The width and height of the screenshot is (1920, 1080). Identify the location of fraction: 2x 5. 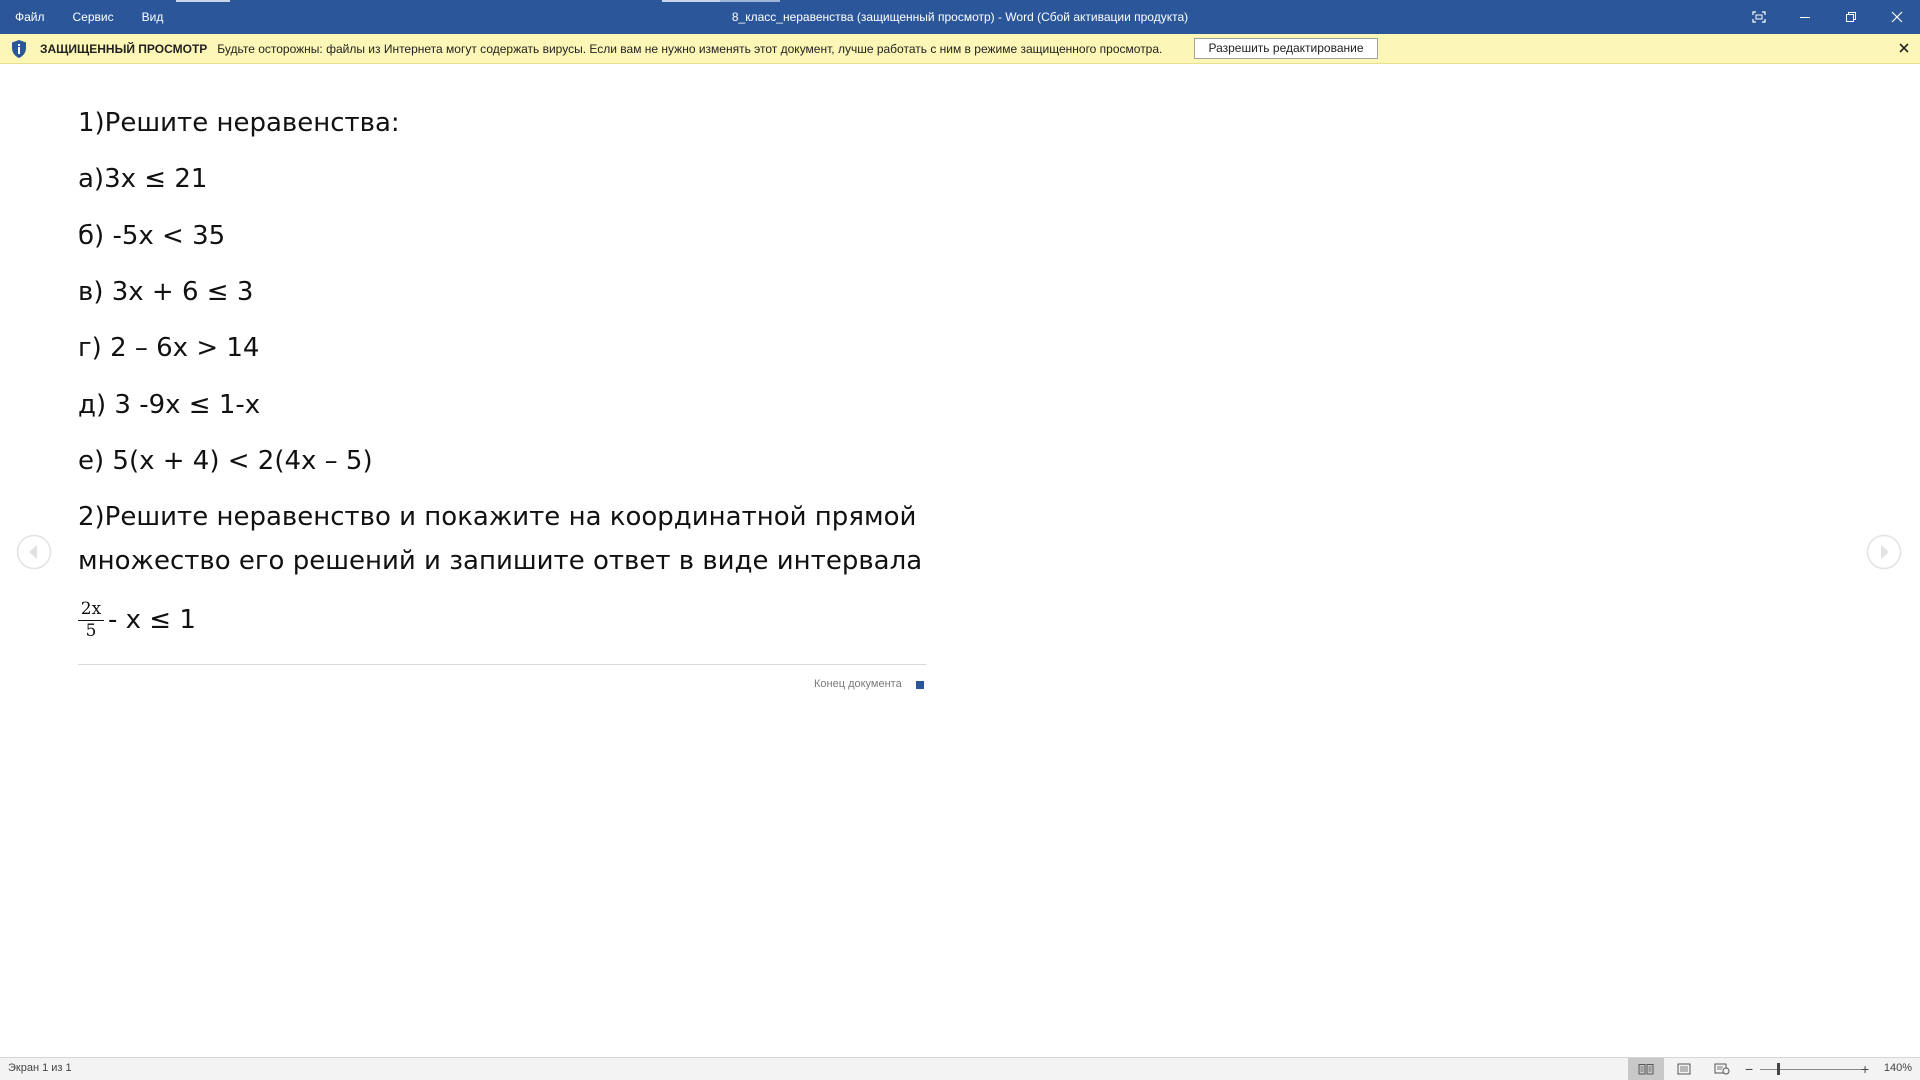
(91, 620).